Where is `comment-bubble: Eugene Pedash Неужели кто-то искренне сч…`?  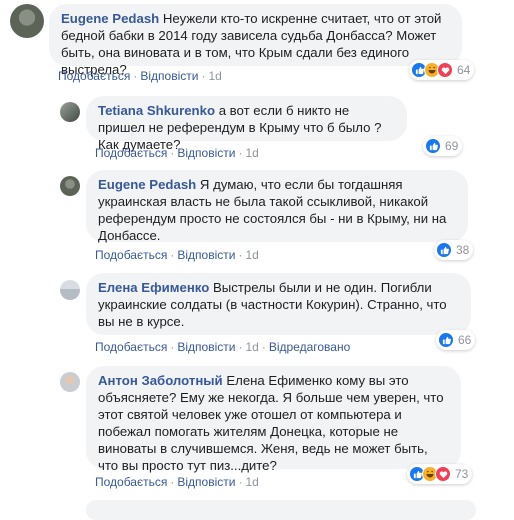
comment-bubble: Eugene Pedash Неужели кто-то искренне сч… is located at coordinates (255, 40).